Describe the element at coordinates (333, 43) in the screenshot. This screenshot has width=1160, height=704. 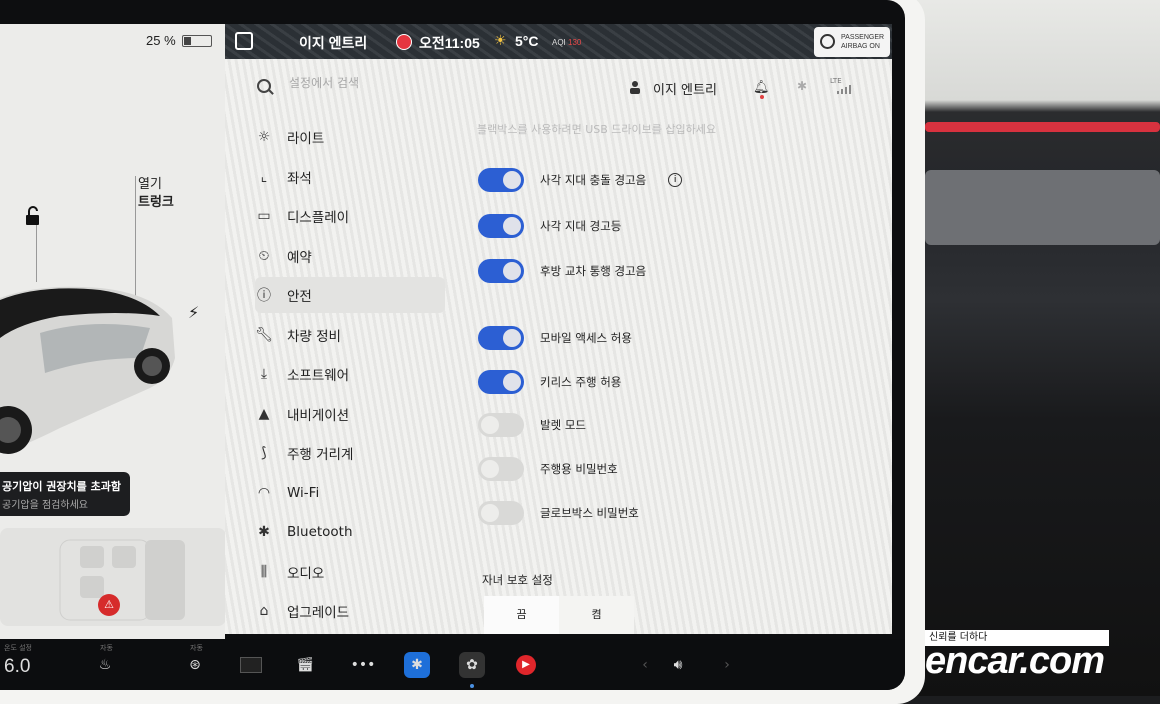
I see `status-profile-name: 이지 엔트리` at that location.